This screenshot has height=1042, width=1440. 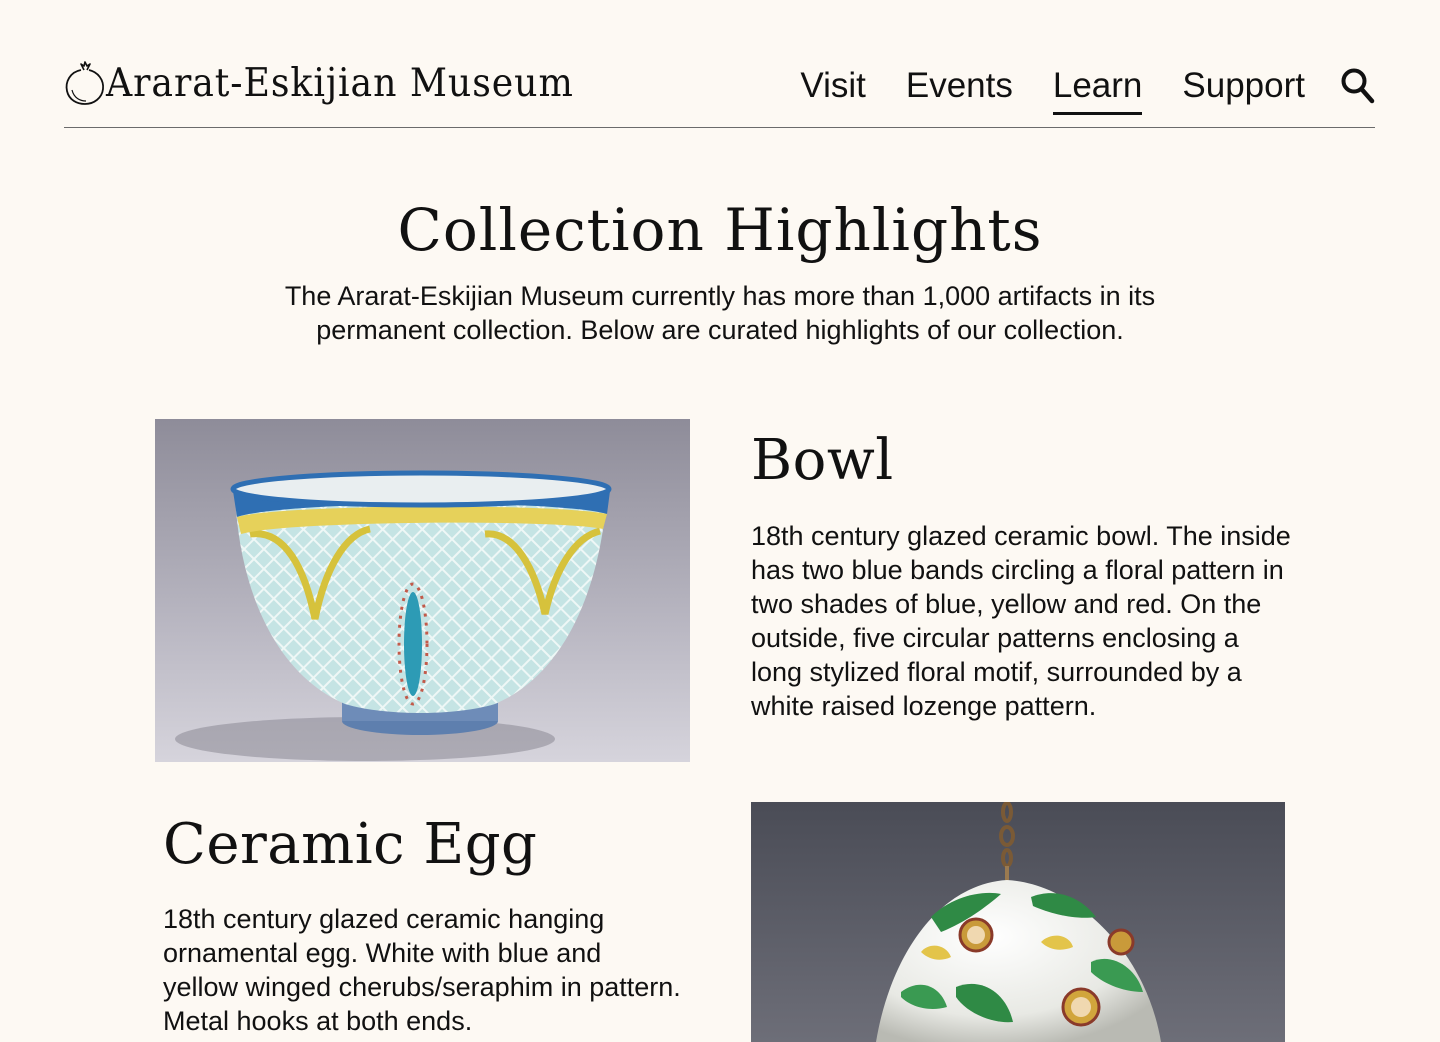 I want to click on nav-support: Support, so click(x=1243, y=86).